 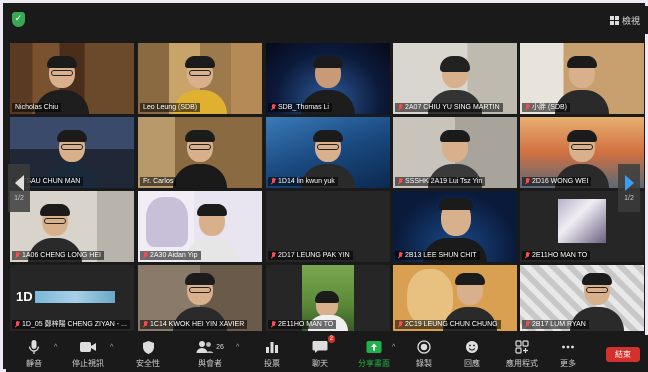 I want to click on censor-block, so click(x=74, y=296).